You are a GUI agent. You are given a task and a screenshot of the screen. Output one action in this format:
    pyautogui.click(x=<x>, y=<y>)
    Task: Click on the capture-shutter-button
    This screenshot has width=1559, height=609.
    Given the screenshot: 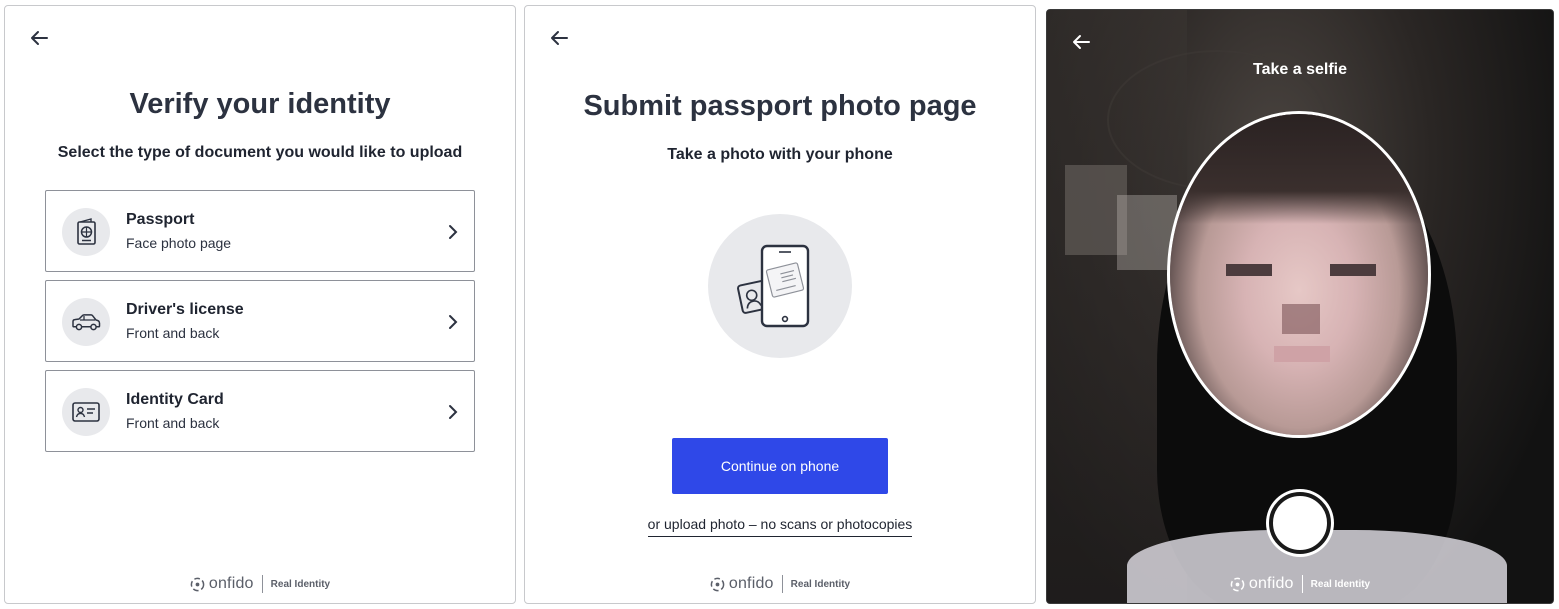 What is the action you would take?
    pyautogui.click(x=1300, y=523)
    